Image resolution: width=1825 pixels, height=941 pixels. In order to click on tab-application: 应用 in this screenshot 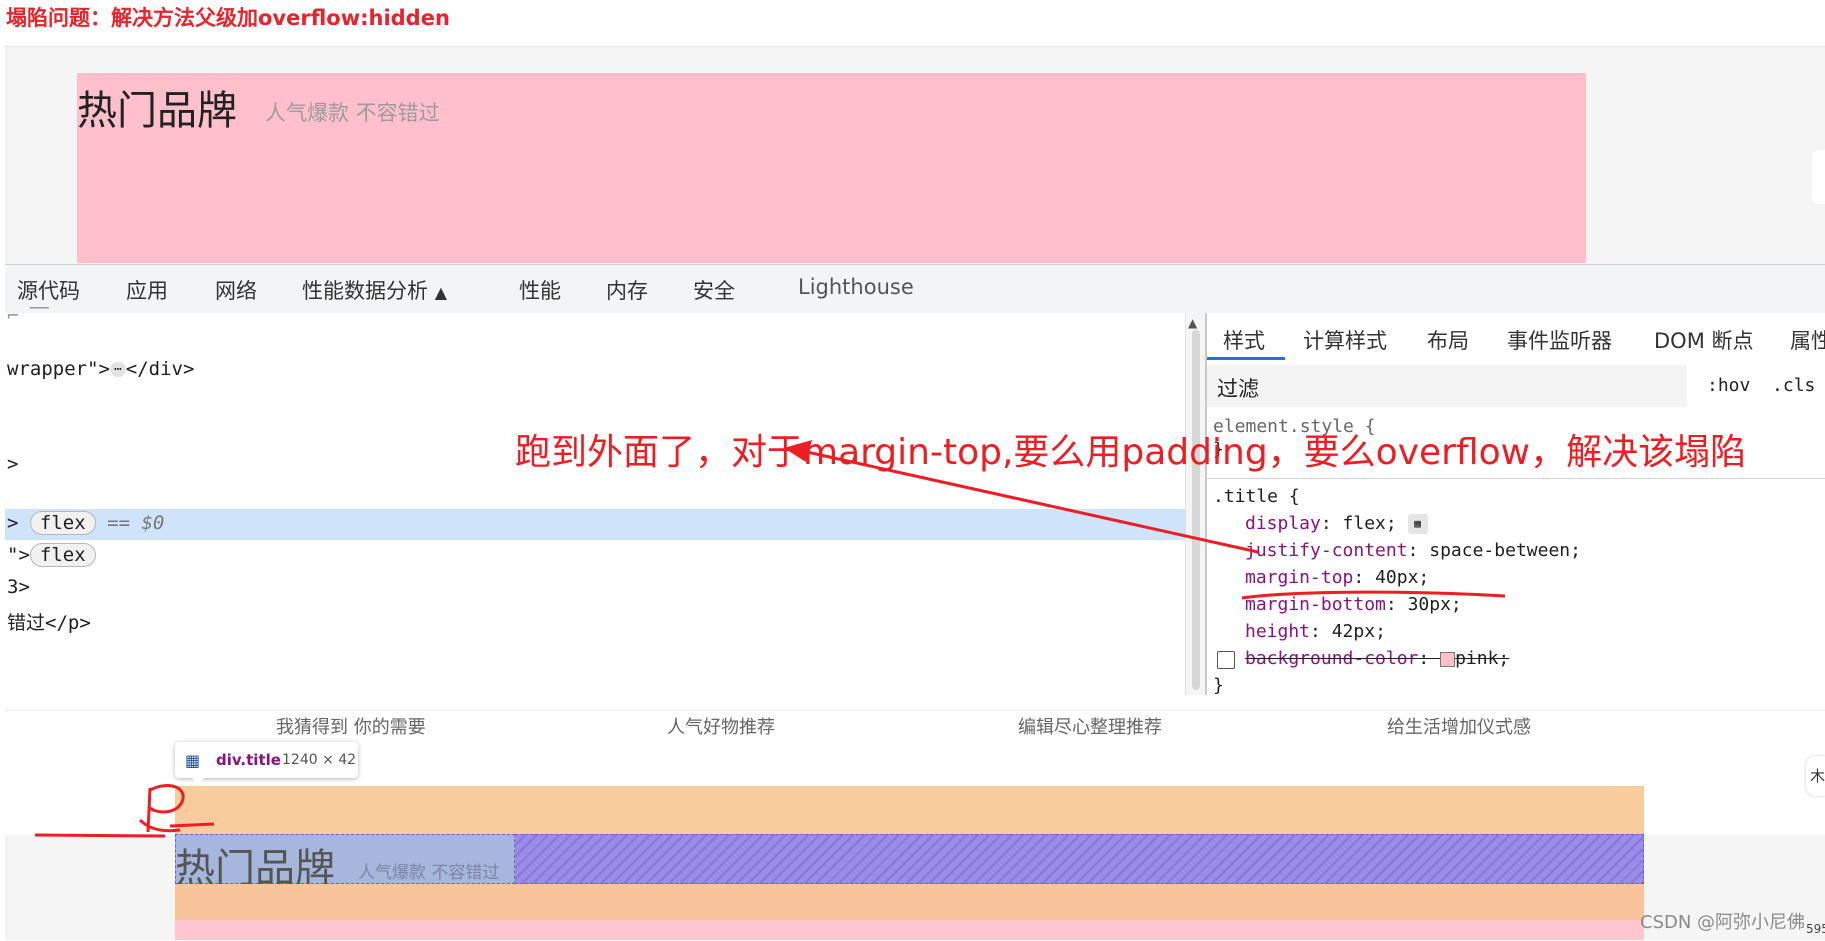, I will do `click(147, 290)`.